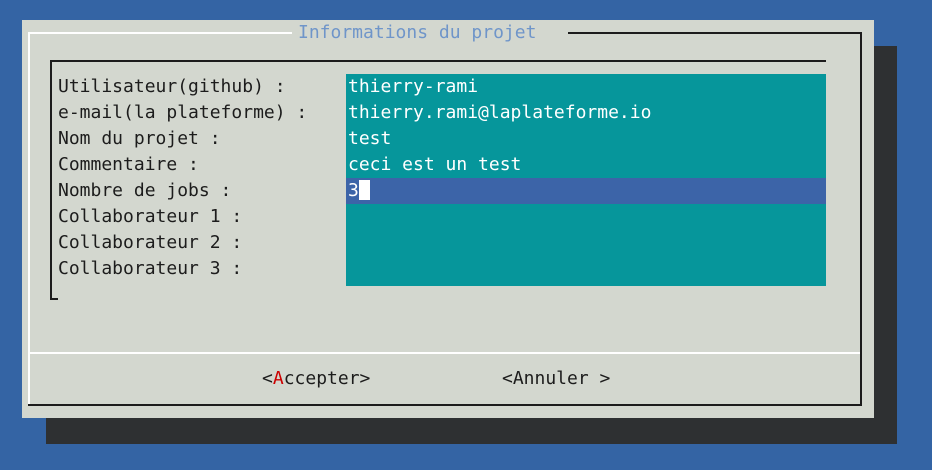 Image resolution: width=932 pixels, height=470 pixels. I want to click on accepter-rest: ccepter>, so click(327, 378).